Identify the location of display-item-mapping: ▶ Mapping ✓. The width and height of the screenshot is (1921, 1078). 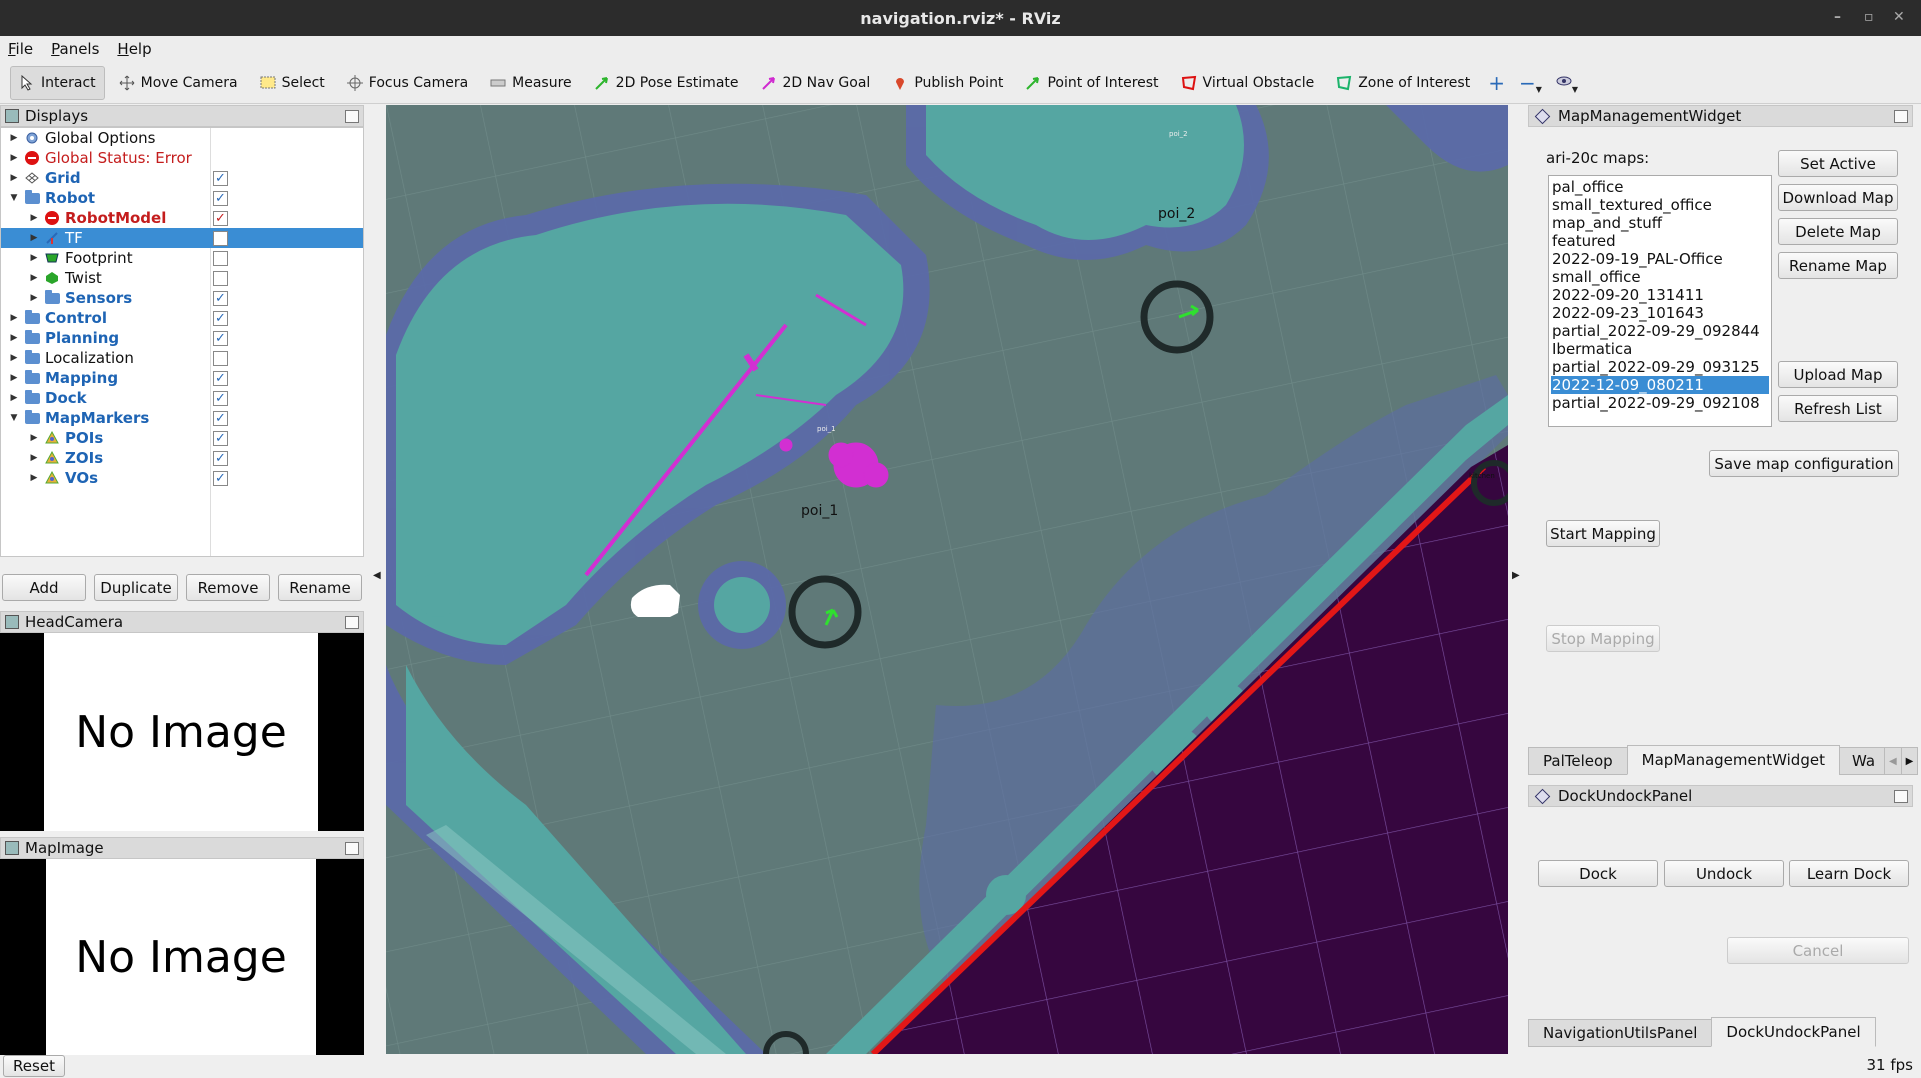
(182, 378).